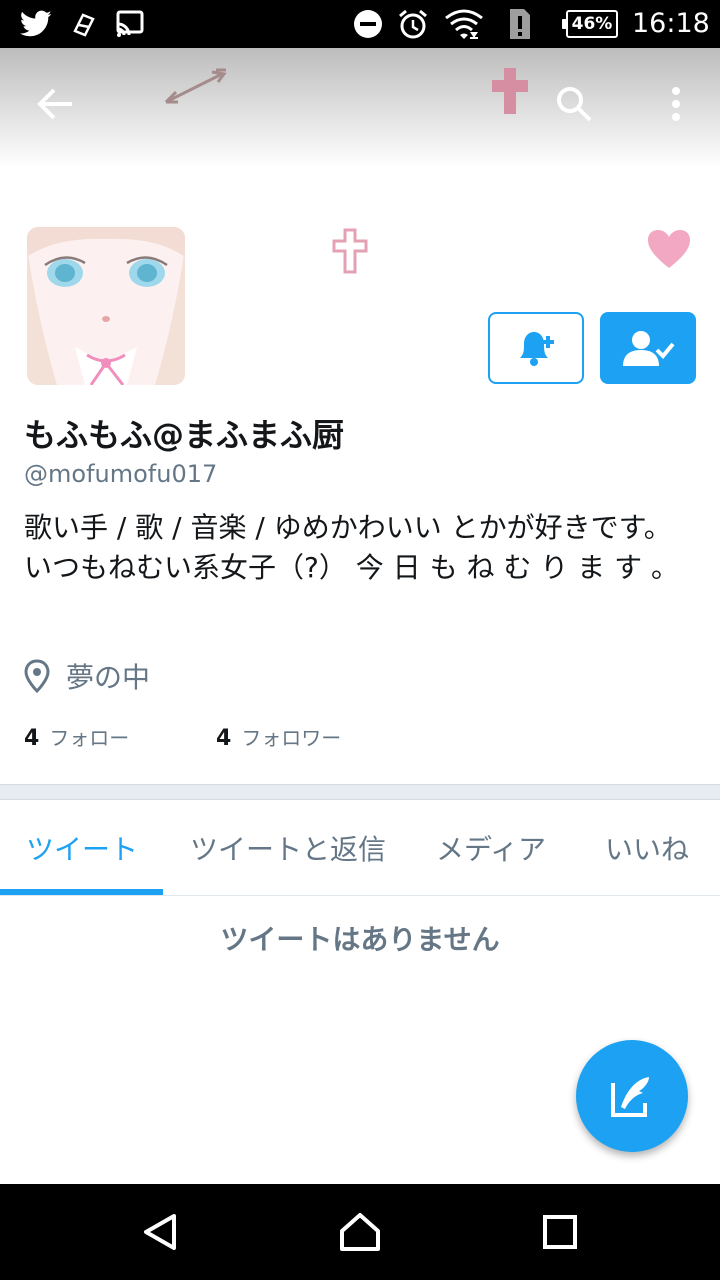 Image resolution: width=720 pixels, height=1280 pixels. I want to click on tab-likes: いいね, so click(647, 848).